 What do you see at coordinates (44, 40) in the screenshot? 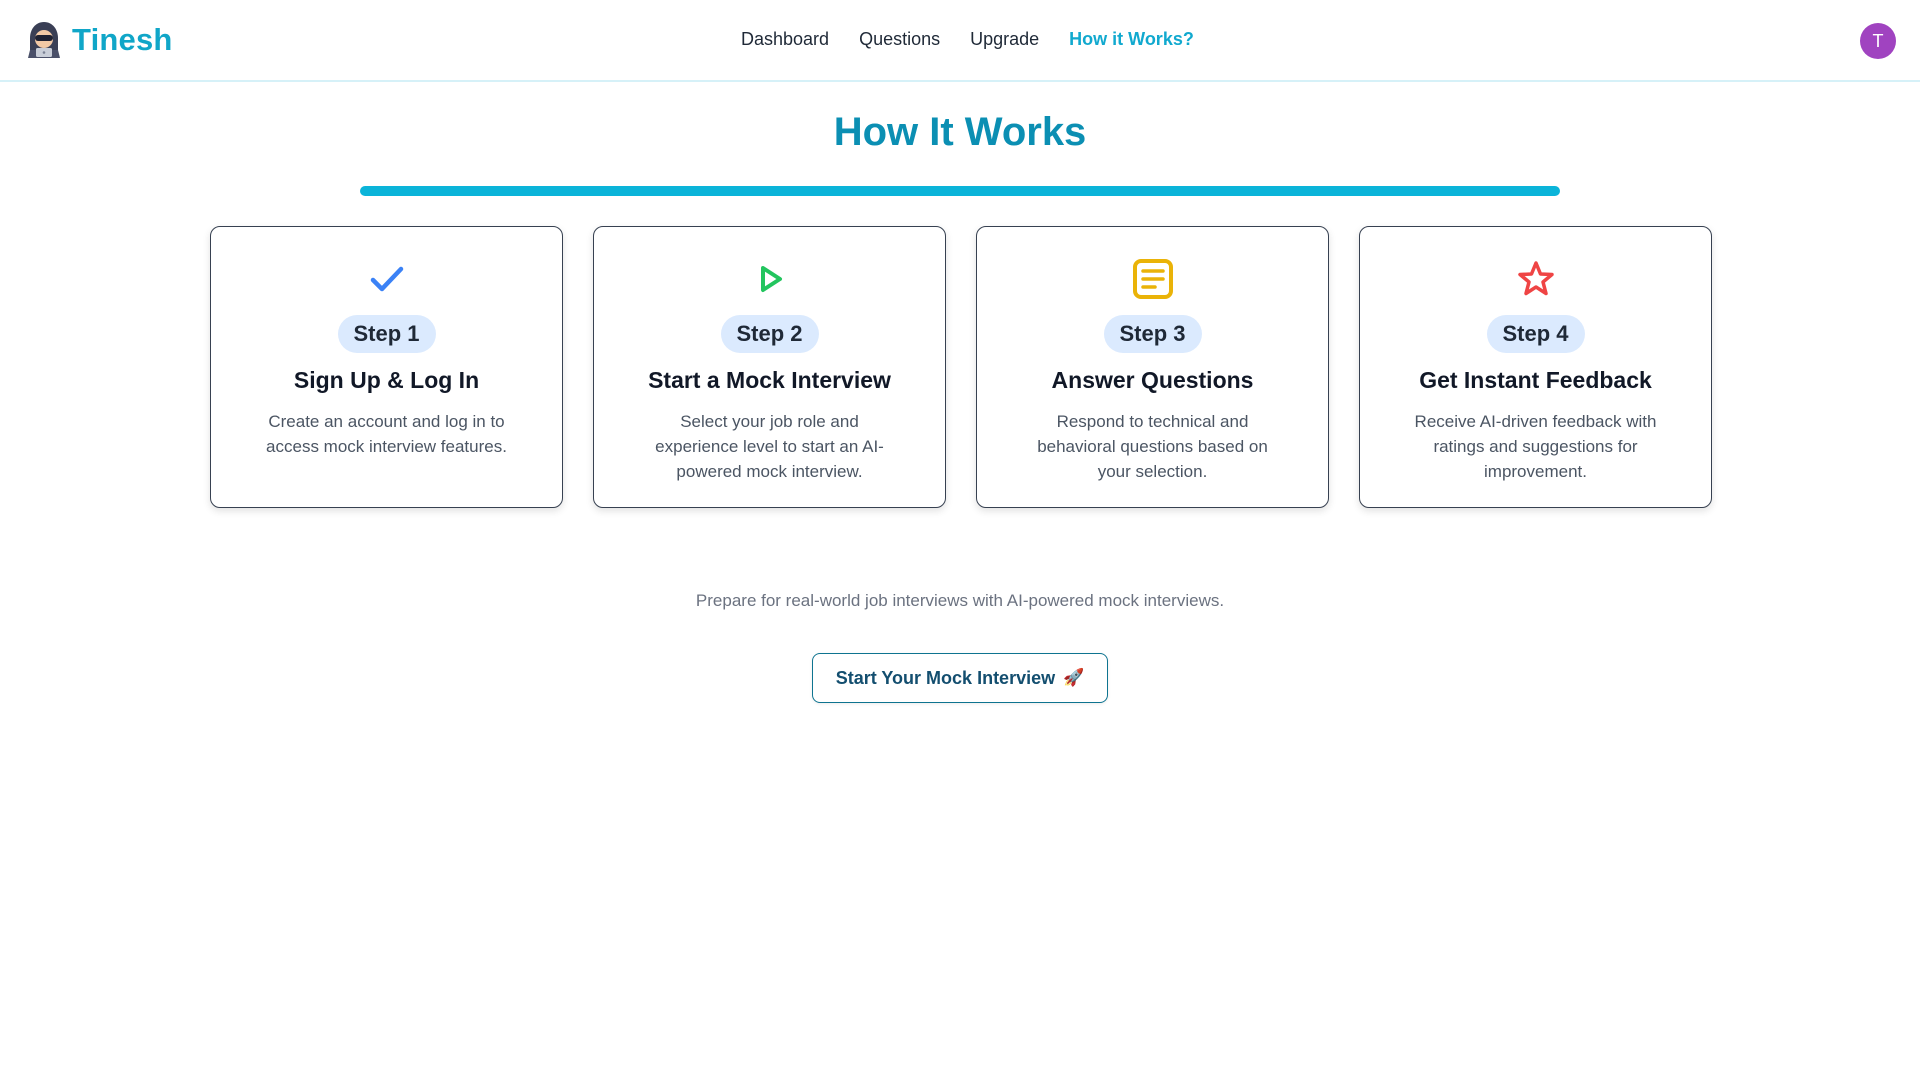
I see `hooded-hacker-icon` at bounding box center [44, 40].